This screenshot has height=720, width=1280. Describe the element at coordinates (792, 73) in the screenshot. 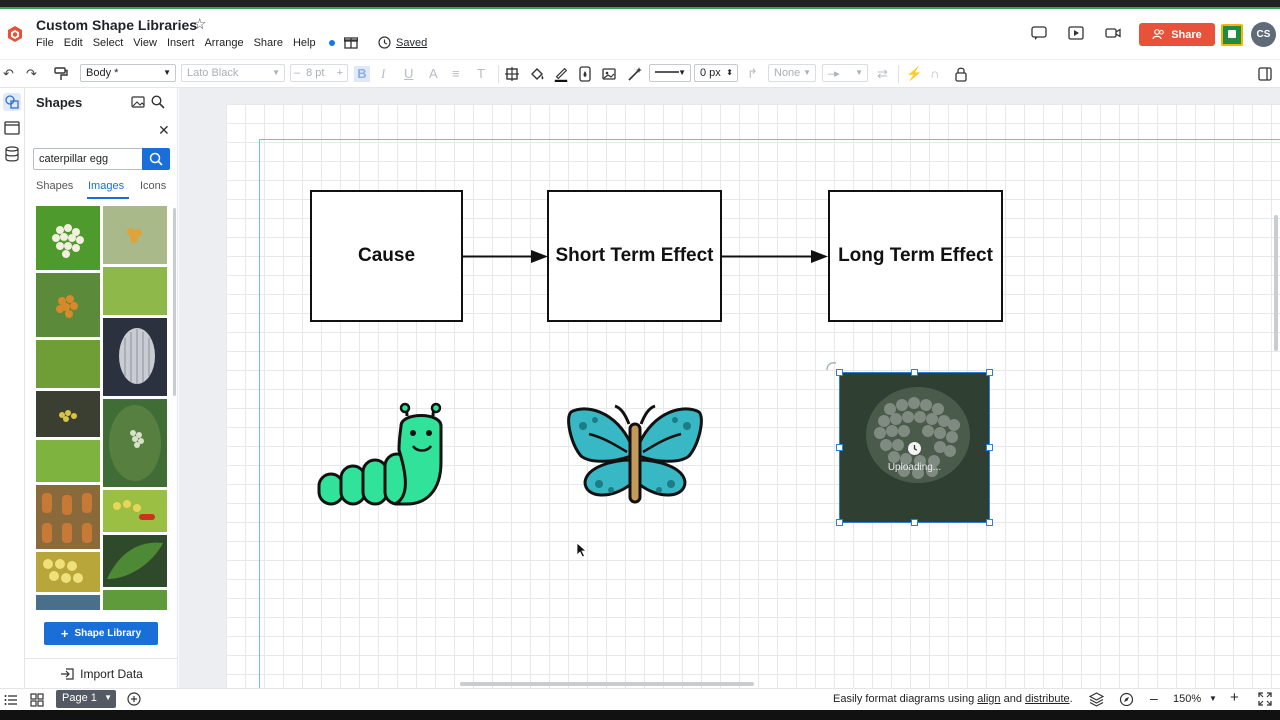

I see `arrow-start-select: None ▼` at that location.